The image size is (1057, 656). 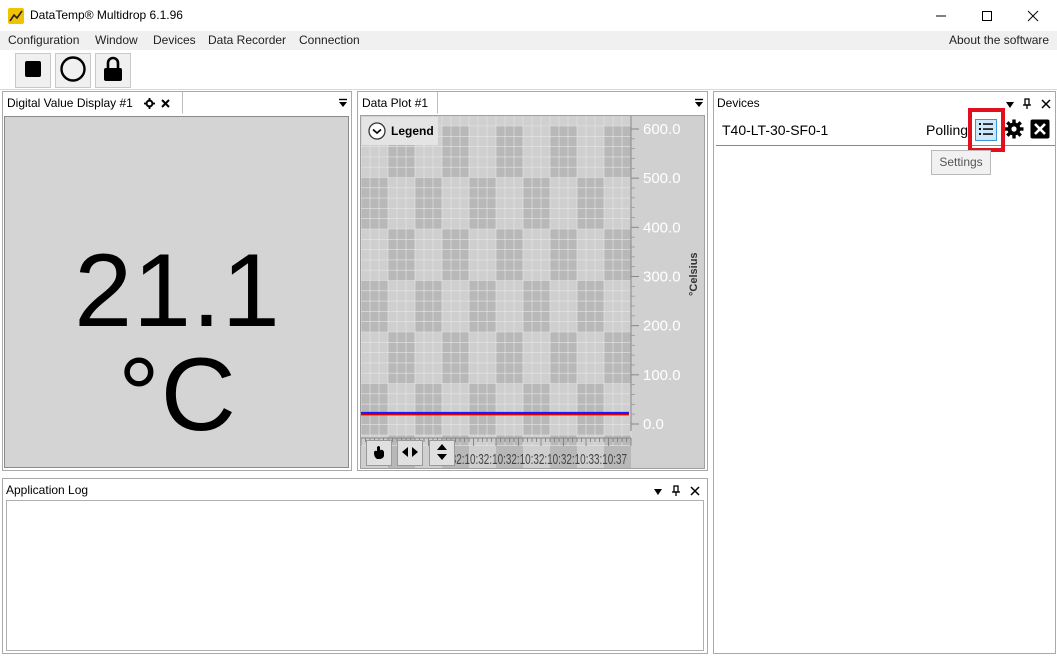 I want to click on pan-tool-button, so click(x=379, y=453).